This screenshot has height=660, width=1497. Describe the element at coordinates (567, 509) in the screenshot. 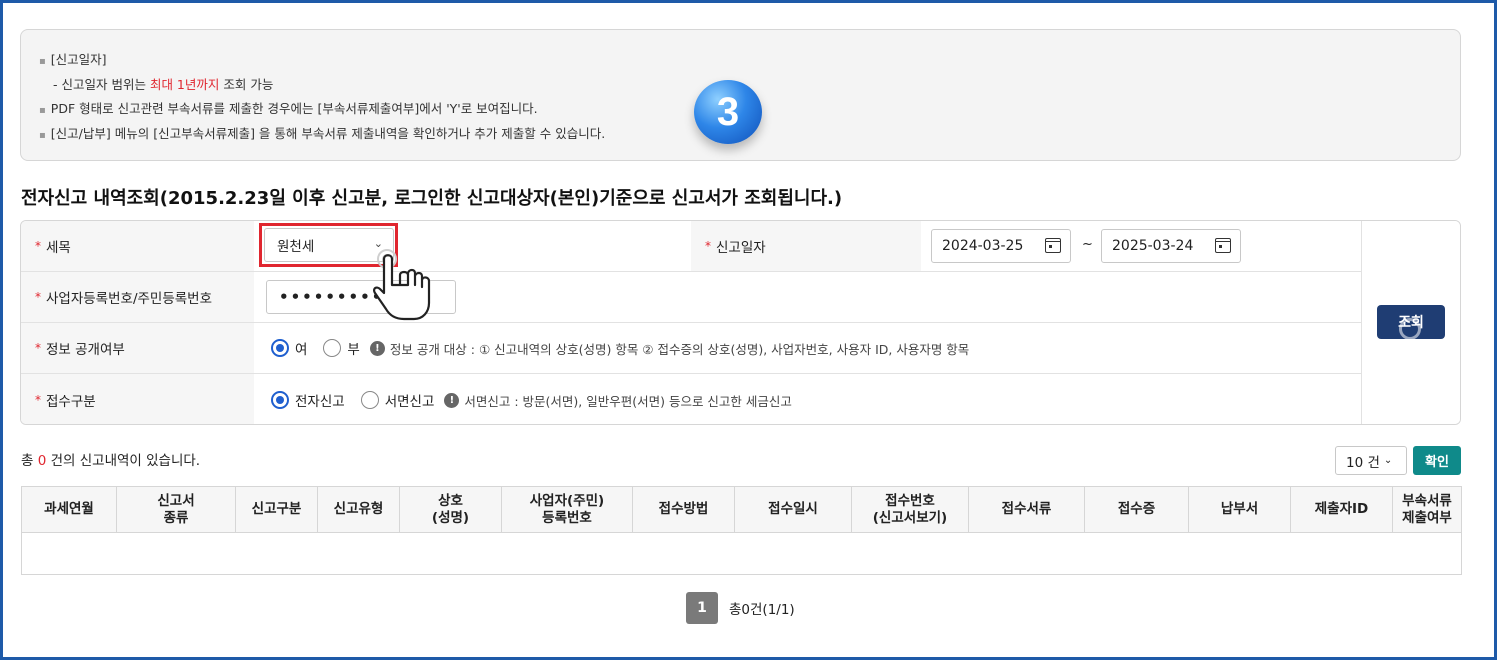

I see `column-header: 사업자(주민) 등록번호` at that location.